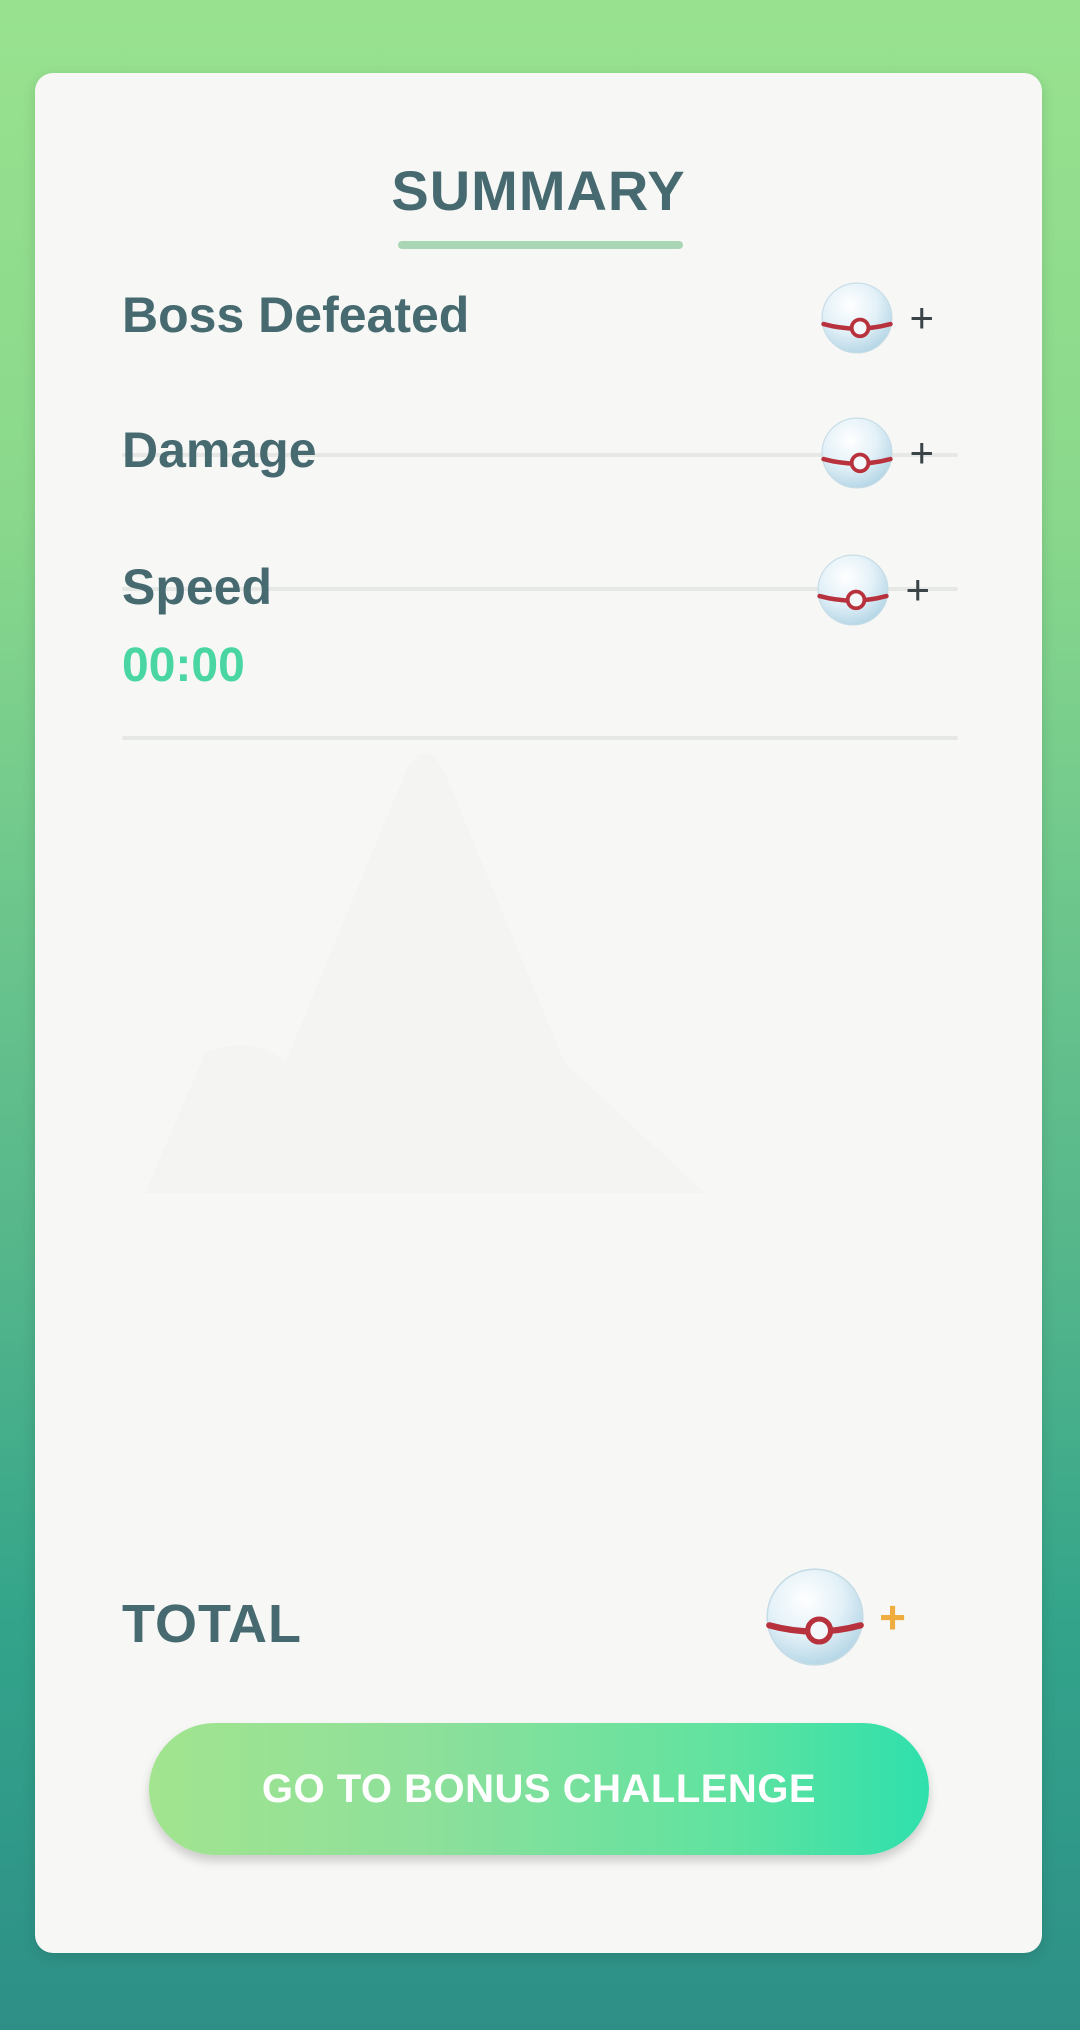 The height and width of the screenshot is (2030, 1080). What do you see at coordinates (183, 665) in the screenshot?
I see `speed-time: 00:00` at bounding box center [183, 665].